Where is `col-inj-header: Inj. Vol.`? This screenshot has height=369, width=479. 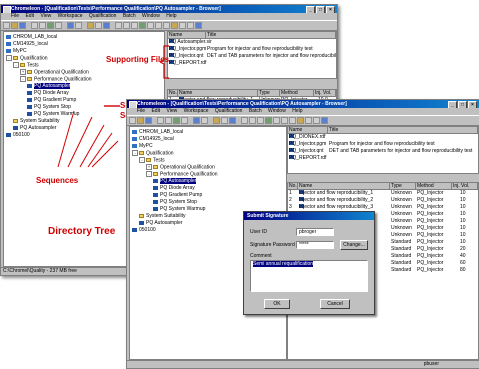 col-inj-header: Inj. Vol. is located at coordinates (465, 186).